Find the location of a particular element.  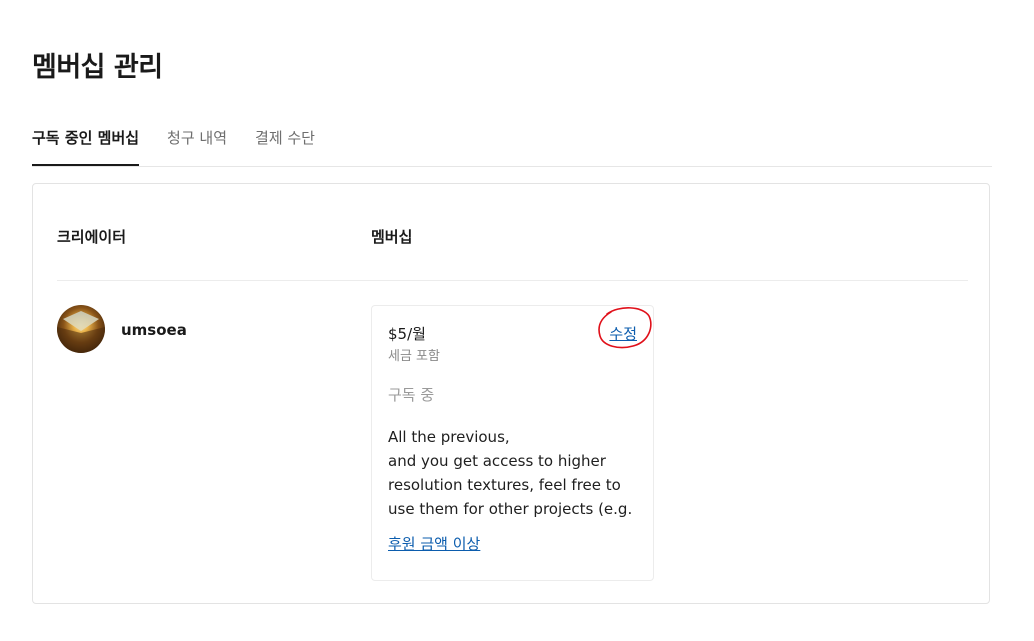

description-line: use them for other projects (e.g. is located at coordinates (510, 509).